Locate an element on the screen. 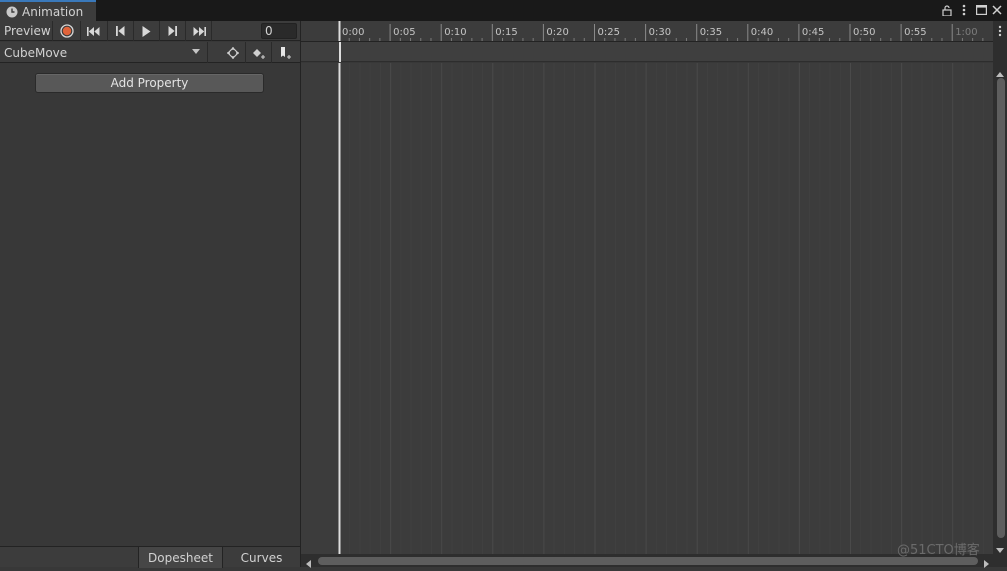 The image size is (1007, 571). add-property-label: Add Property is located at coordinates (149, 83).